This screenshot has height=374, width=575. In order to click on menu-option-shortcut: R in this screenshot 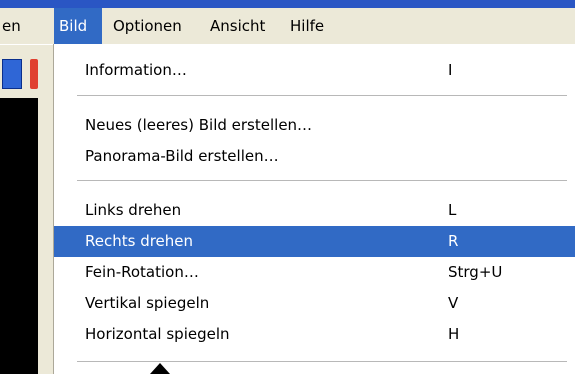, I will do `click(453, 241)`.